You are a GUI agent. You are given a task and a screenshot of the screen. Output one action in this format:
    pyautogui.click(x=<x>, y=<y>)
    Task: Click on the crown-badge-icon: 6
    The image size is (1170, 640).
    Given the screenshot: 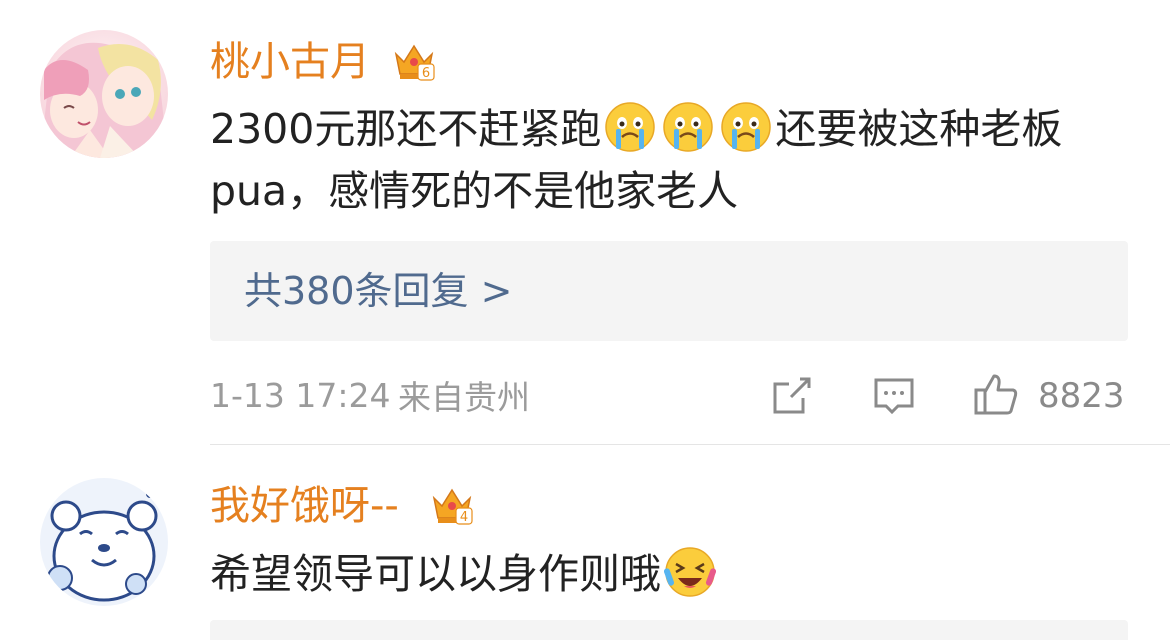 What is the action you would take?
    pyautogui.click(x=414, y=62)
    